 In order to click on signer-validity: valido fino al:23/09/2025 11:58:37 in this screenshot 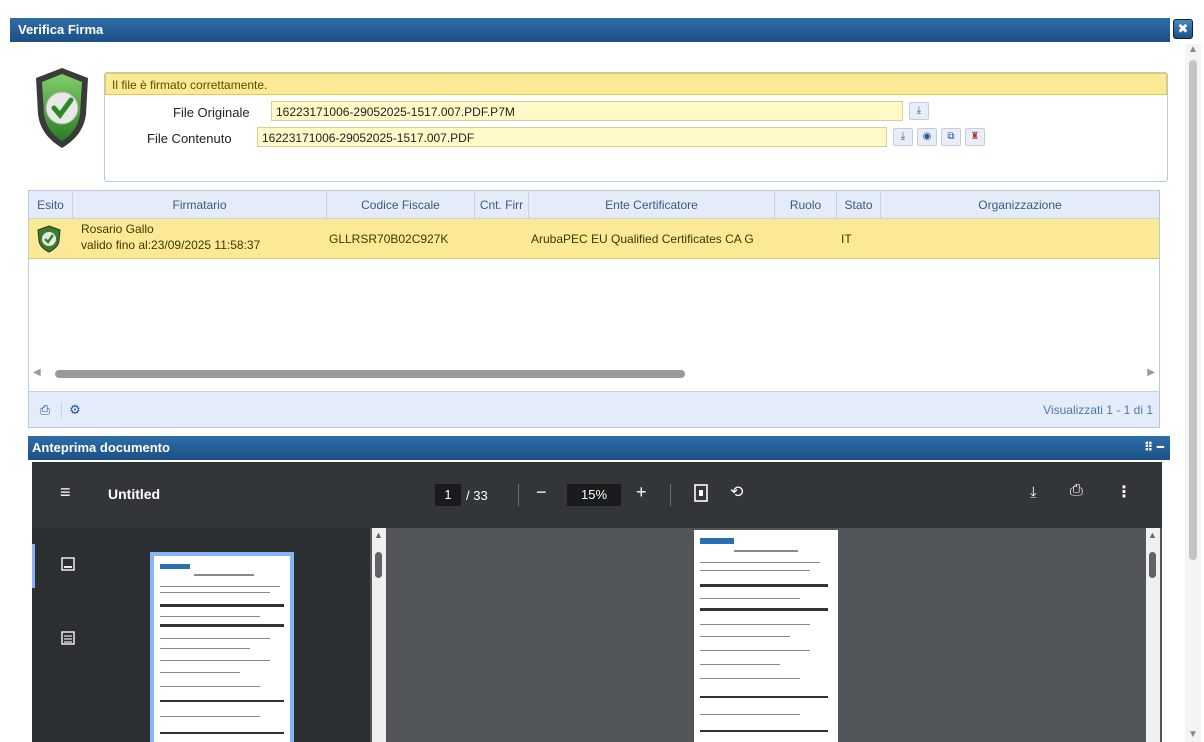, I will do `click(171, 245)`.